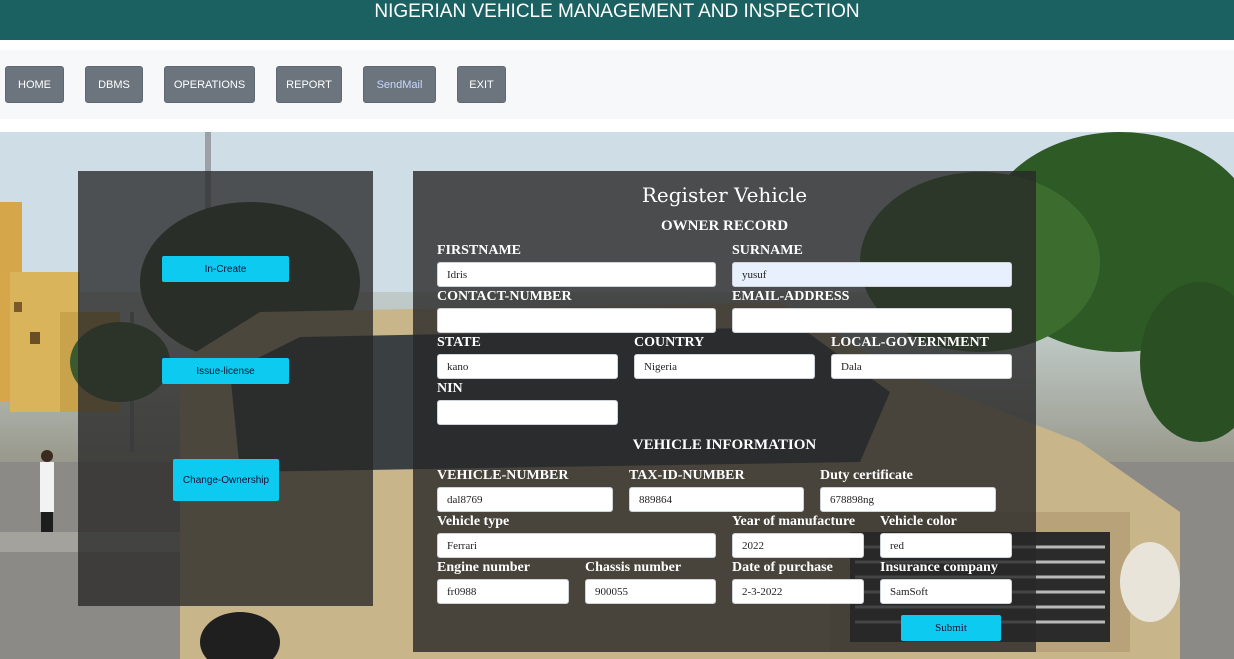  Describe the element at coordinates (921, 366) in the screenshot. I see `local-government-input` at that location.